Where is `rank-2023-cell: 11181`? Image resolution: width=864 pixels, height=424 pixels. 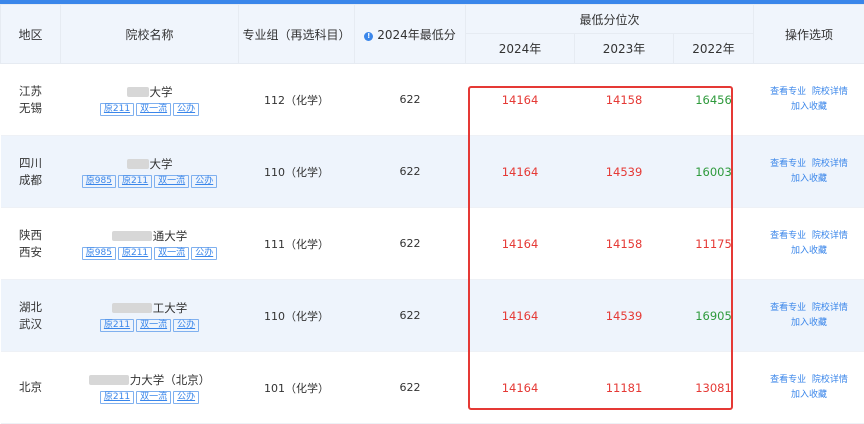 rank-2023-cell: 11181 is located at coordinates (624, 388).